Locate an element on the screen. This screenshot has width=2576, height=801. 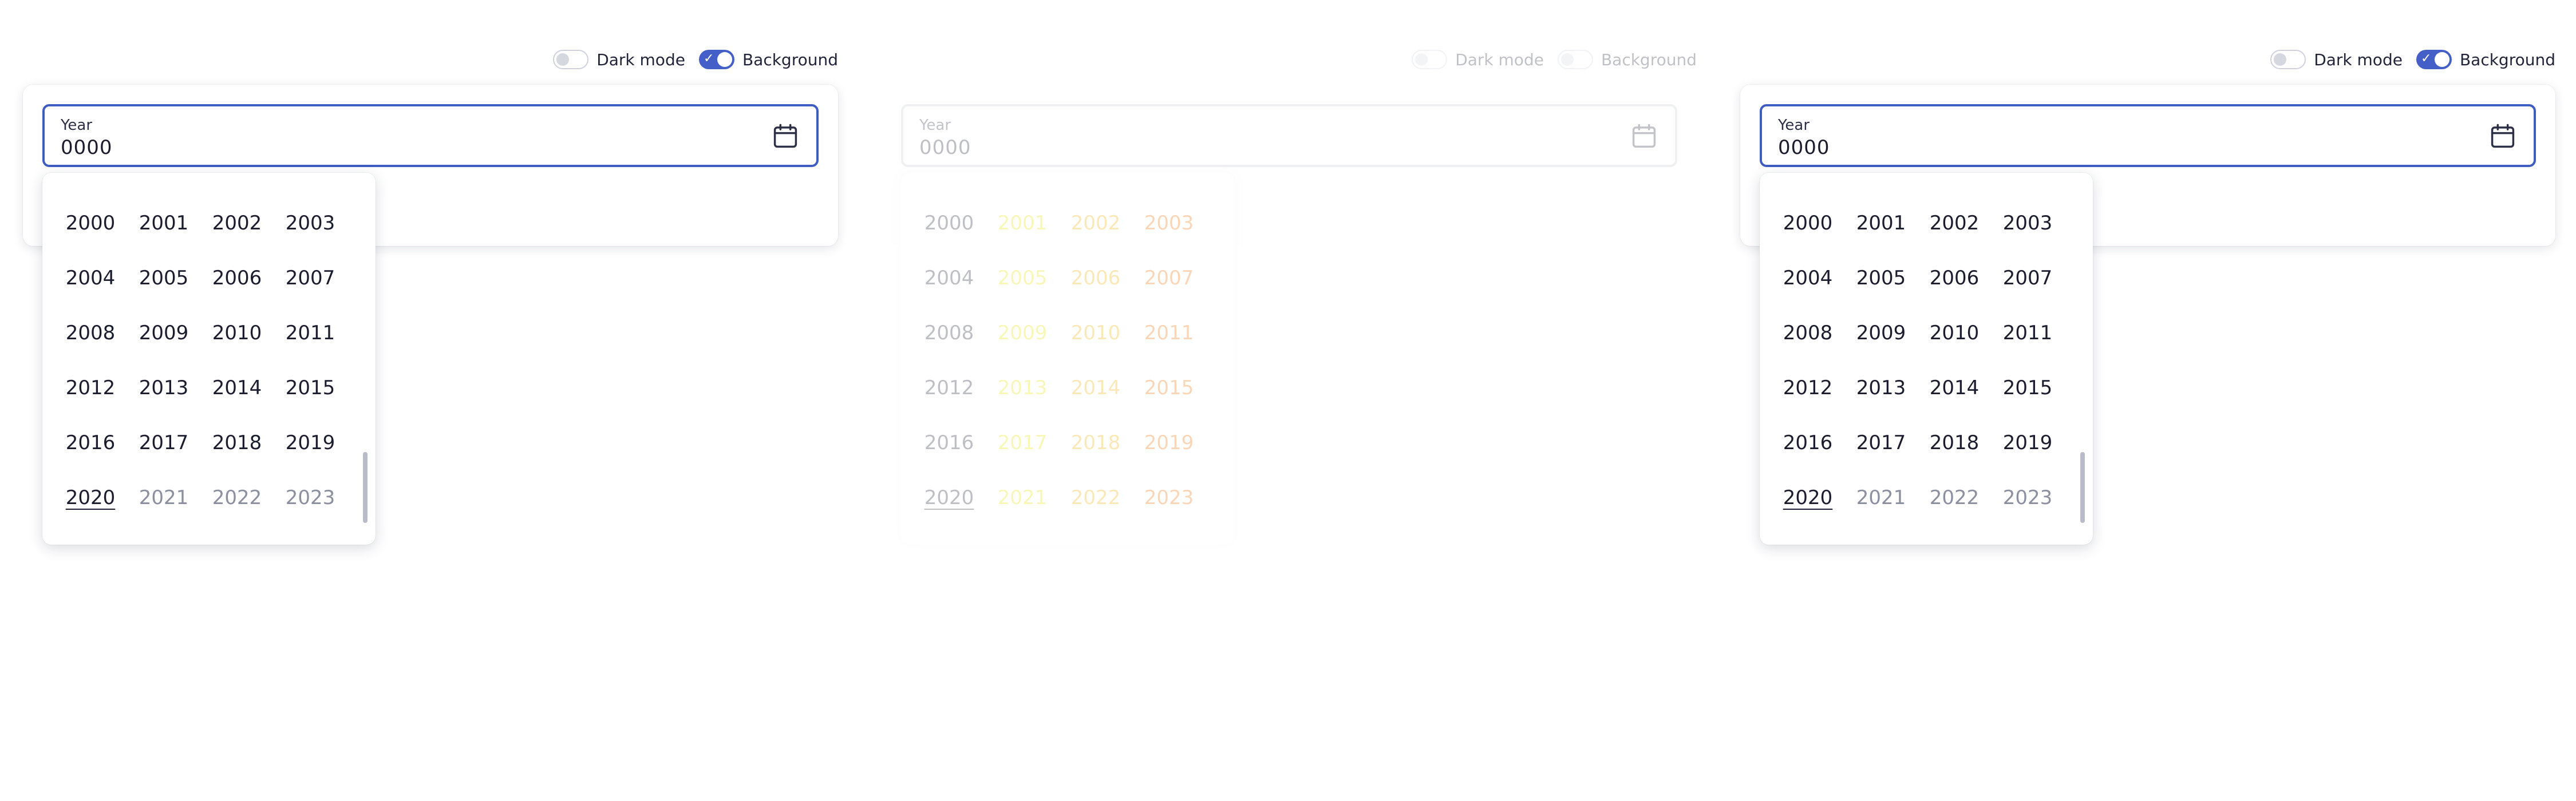
background-switch is located at coordinates (1575, 60).